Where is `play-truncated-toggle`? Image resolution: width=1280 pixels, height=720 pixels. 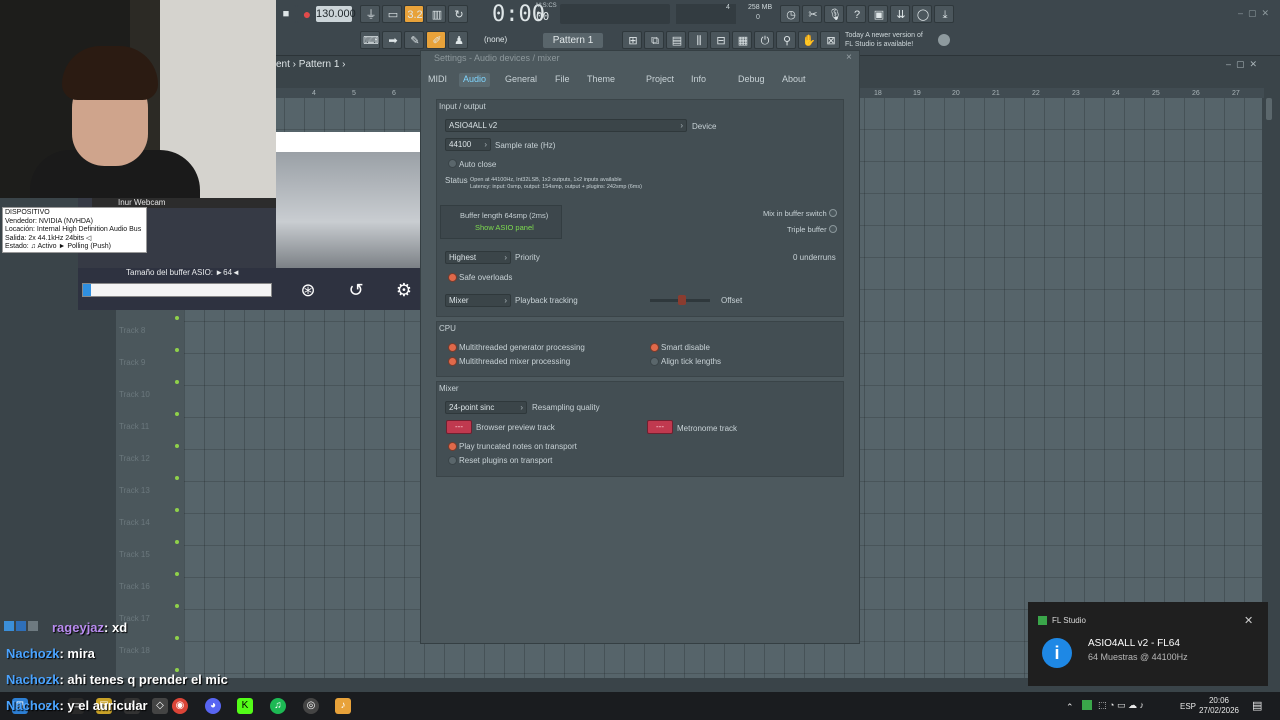 play-truncated-toggle is located at coordinates (452, 446).